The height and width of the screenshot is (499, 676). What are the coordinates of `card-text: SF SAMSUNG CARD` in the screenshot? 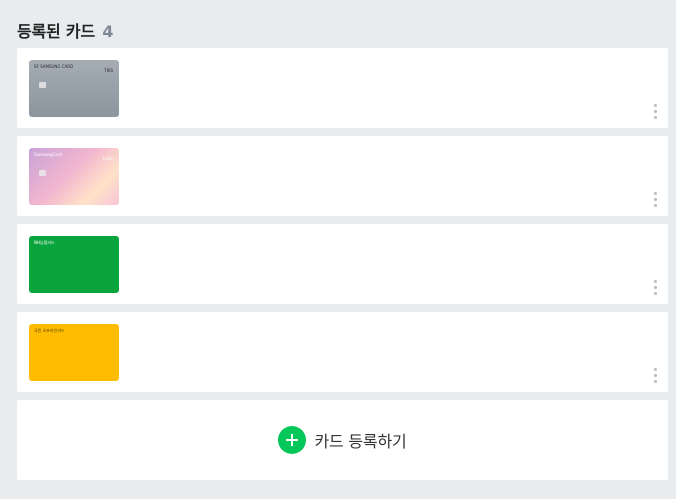 It's located at (54, 66).